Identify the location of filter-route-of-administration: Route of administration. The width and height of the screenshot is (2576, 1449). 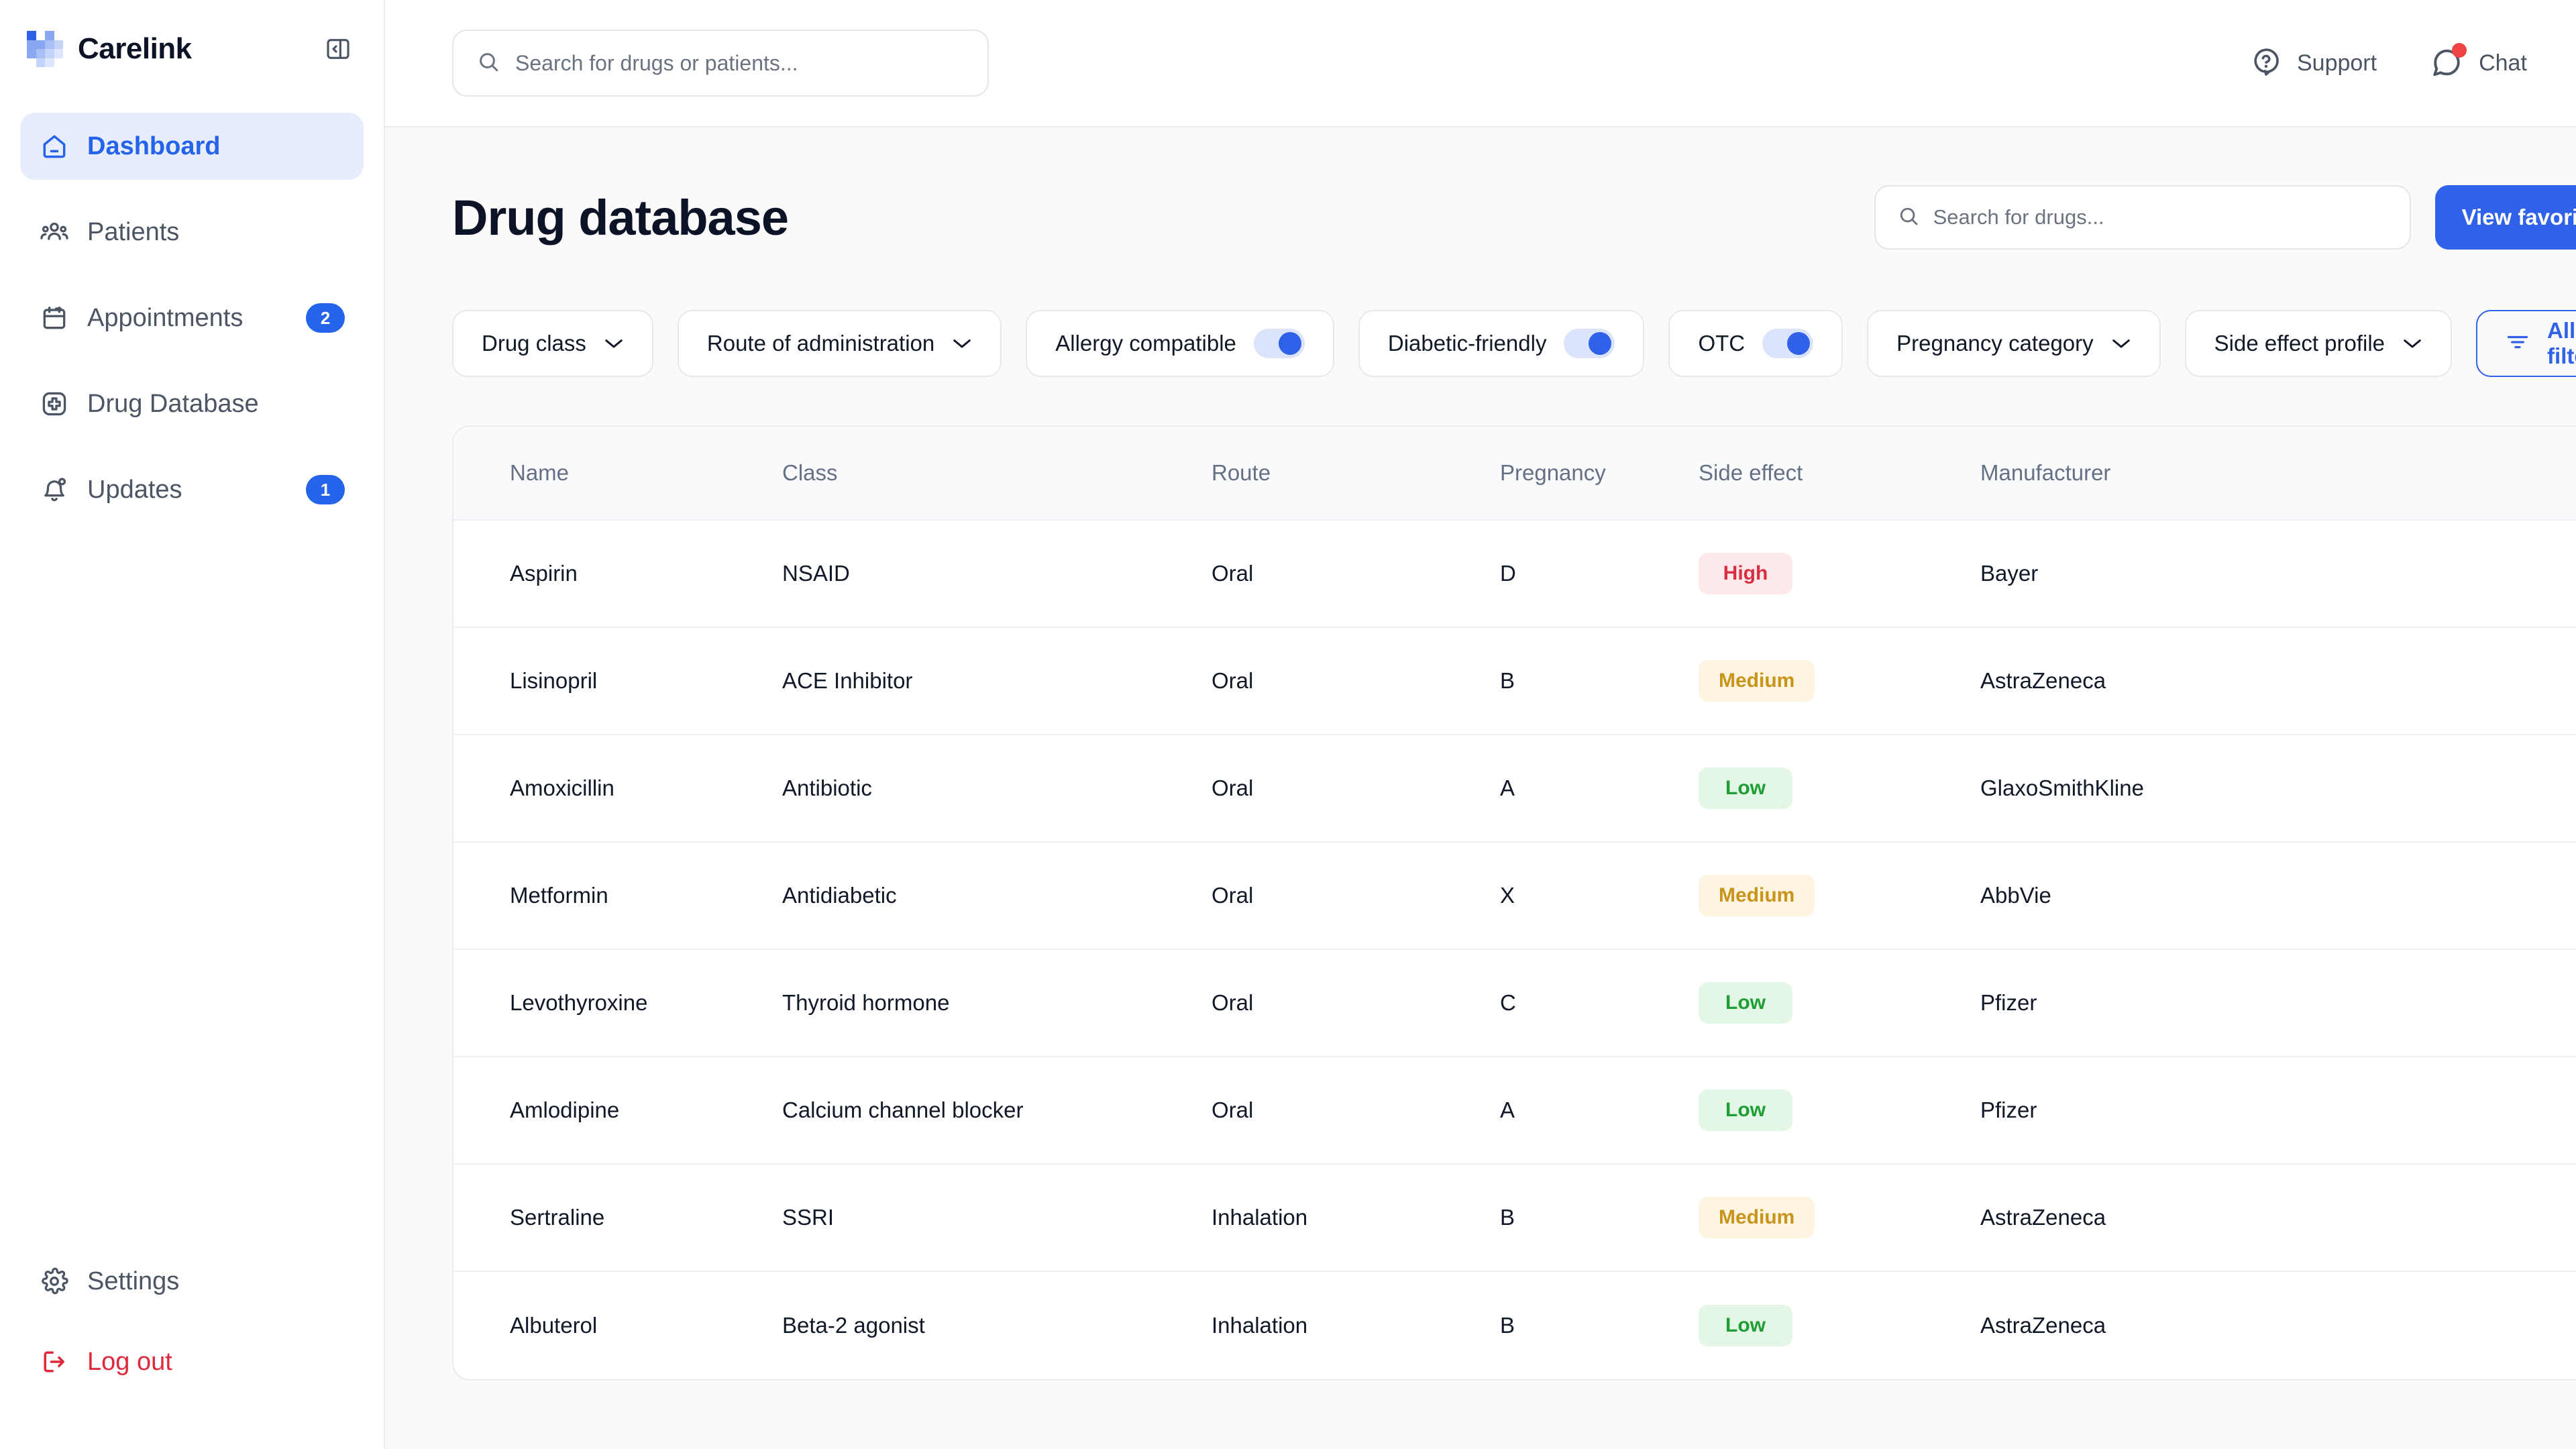
(839, 343).